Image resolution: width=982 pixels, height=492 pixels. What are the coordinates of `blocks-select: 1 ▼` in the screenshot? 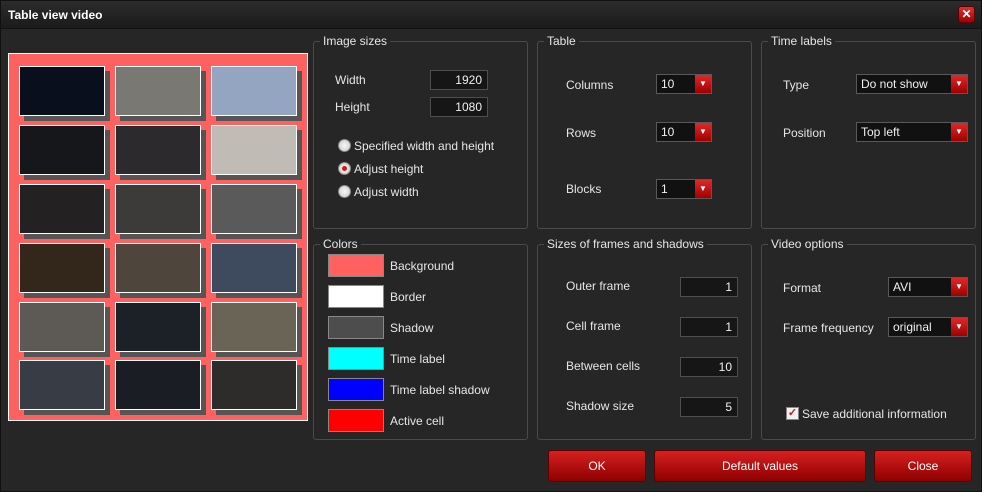 It's located at (684, 189).